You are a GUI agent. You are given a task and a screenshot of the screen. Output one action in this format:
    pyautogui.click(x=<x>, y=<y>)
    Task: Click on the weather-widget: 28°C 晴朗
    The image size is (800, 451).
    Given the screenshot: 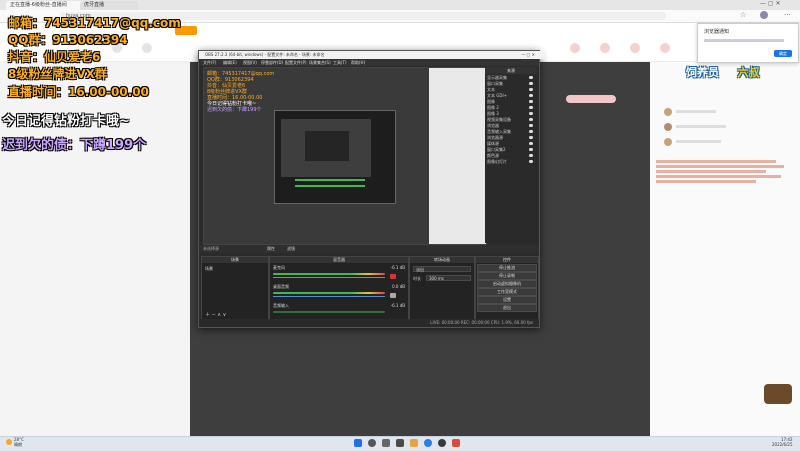 What is the action you would take?
    pyautogui.click(x=19, y=442)
    